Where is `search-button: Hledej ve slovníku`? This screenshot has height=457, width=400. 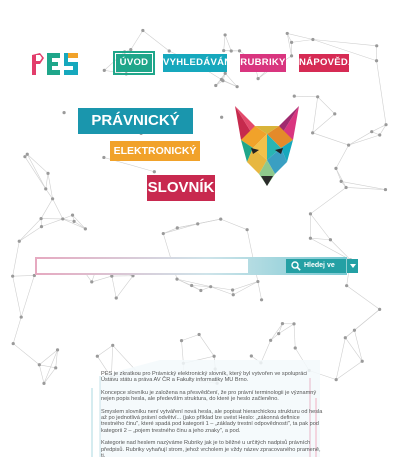 search-button: Hledej ve slovníku is located at coordinates (322, 271).